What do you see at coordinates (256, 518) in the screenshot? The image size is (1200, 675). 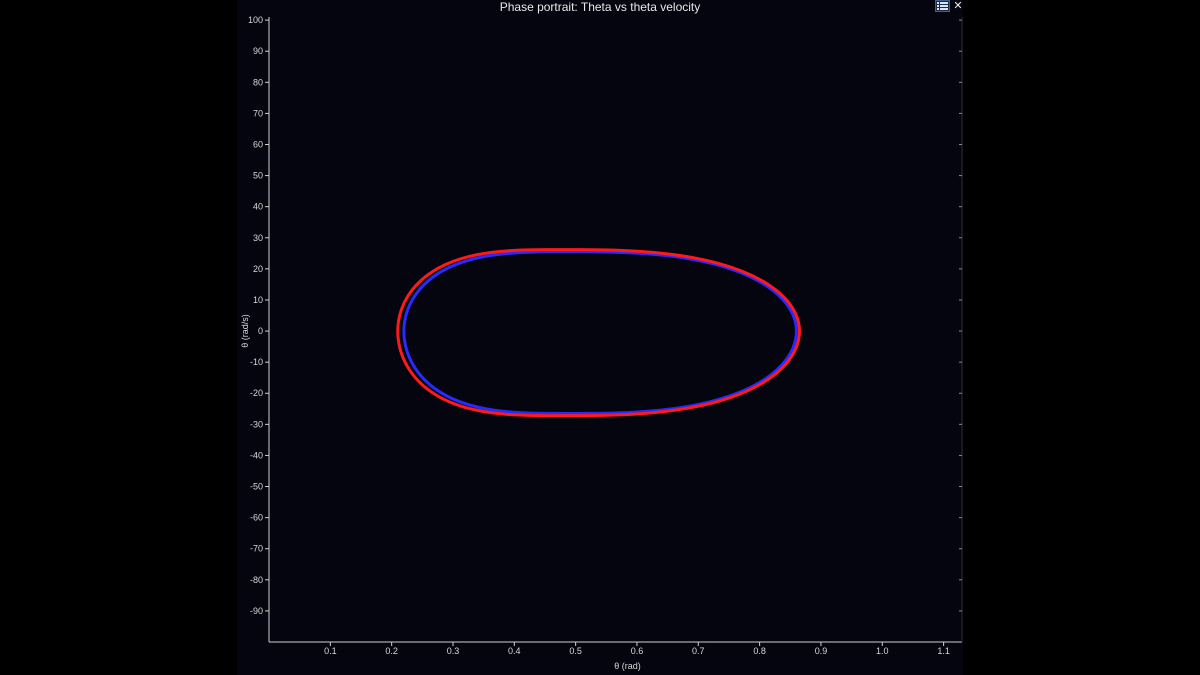 I see `y-tick-label: -60` at bounding box center [256, 518].